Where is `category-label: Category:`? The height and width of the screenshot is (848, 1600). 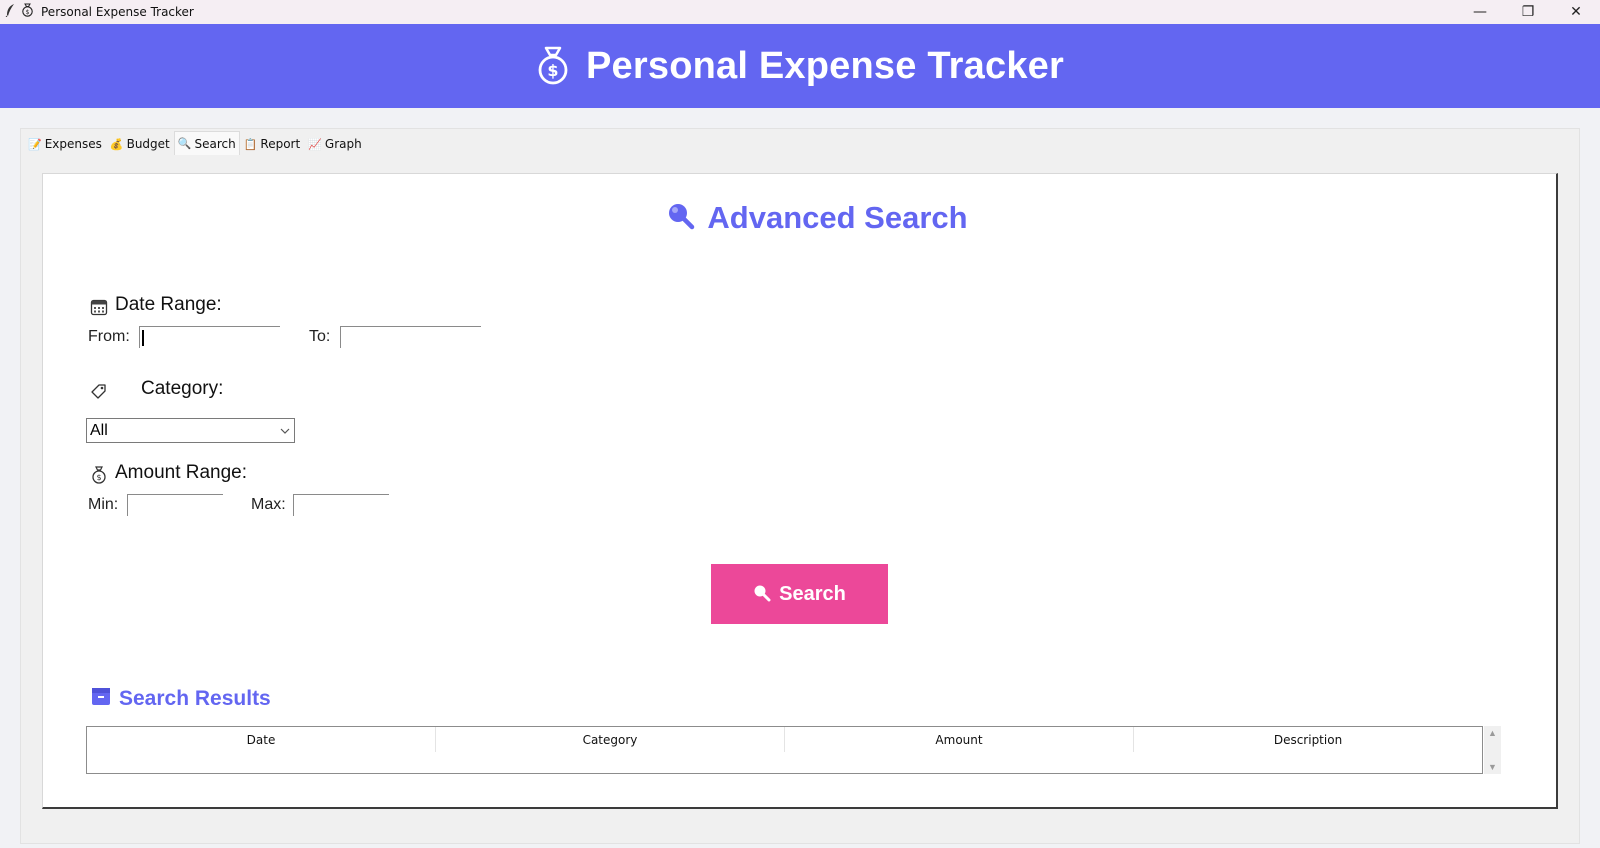
category-label: Category: is located at coordinates (182, 388).